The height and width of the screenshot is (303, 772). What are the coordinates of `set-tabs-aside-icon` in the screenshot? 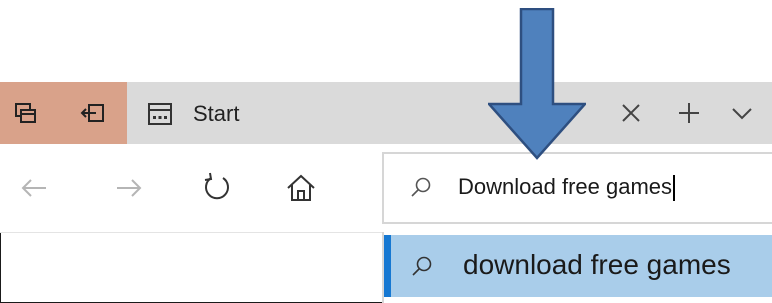 It's located at (93, 113).